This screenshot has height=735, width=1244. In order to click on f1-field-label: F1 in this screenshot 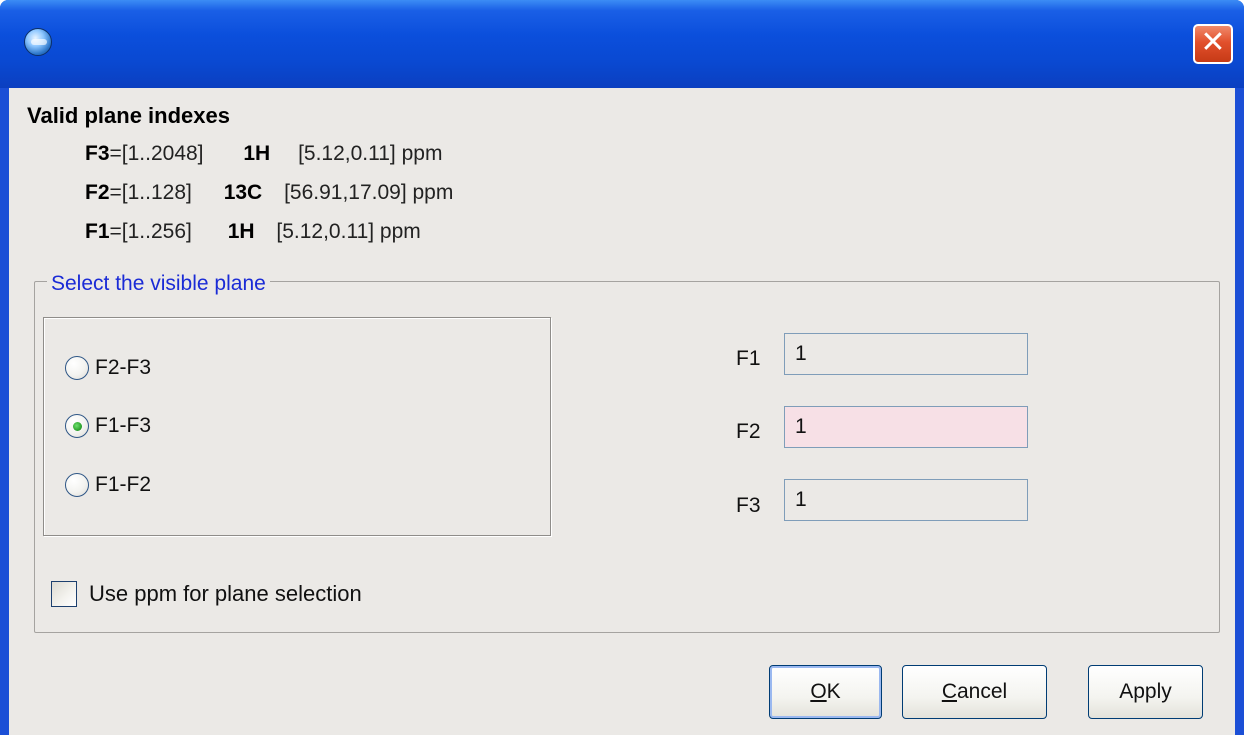, I will do `click(748, 358)`.